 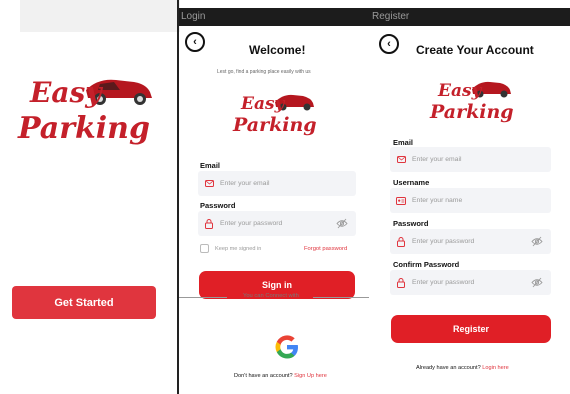 I want to click on confirm-password-field: Enter your password, so click(x=470, y=282).